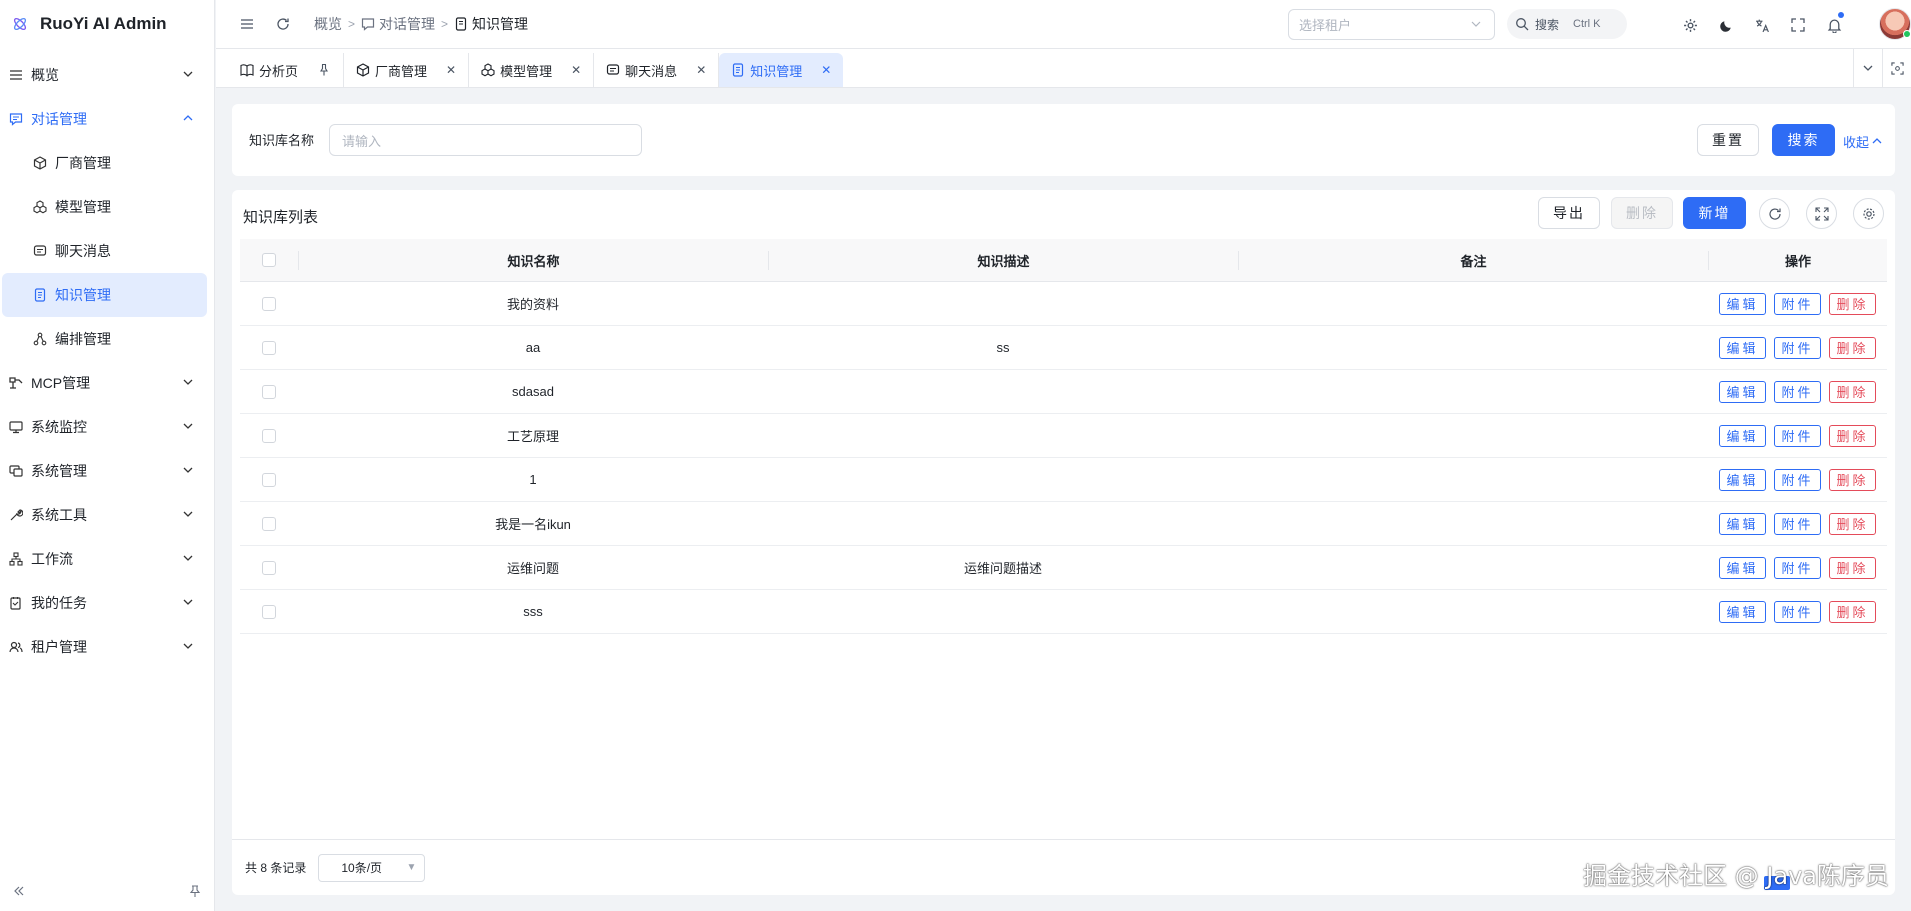  I want to click on sidebar-item-my-tasks: 我的任务, so click(107, 603).